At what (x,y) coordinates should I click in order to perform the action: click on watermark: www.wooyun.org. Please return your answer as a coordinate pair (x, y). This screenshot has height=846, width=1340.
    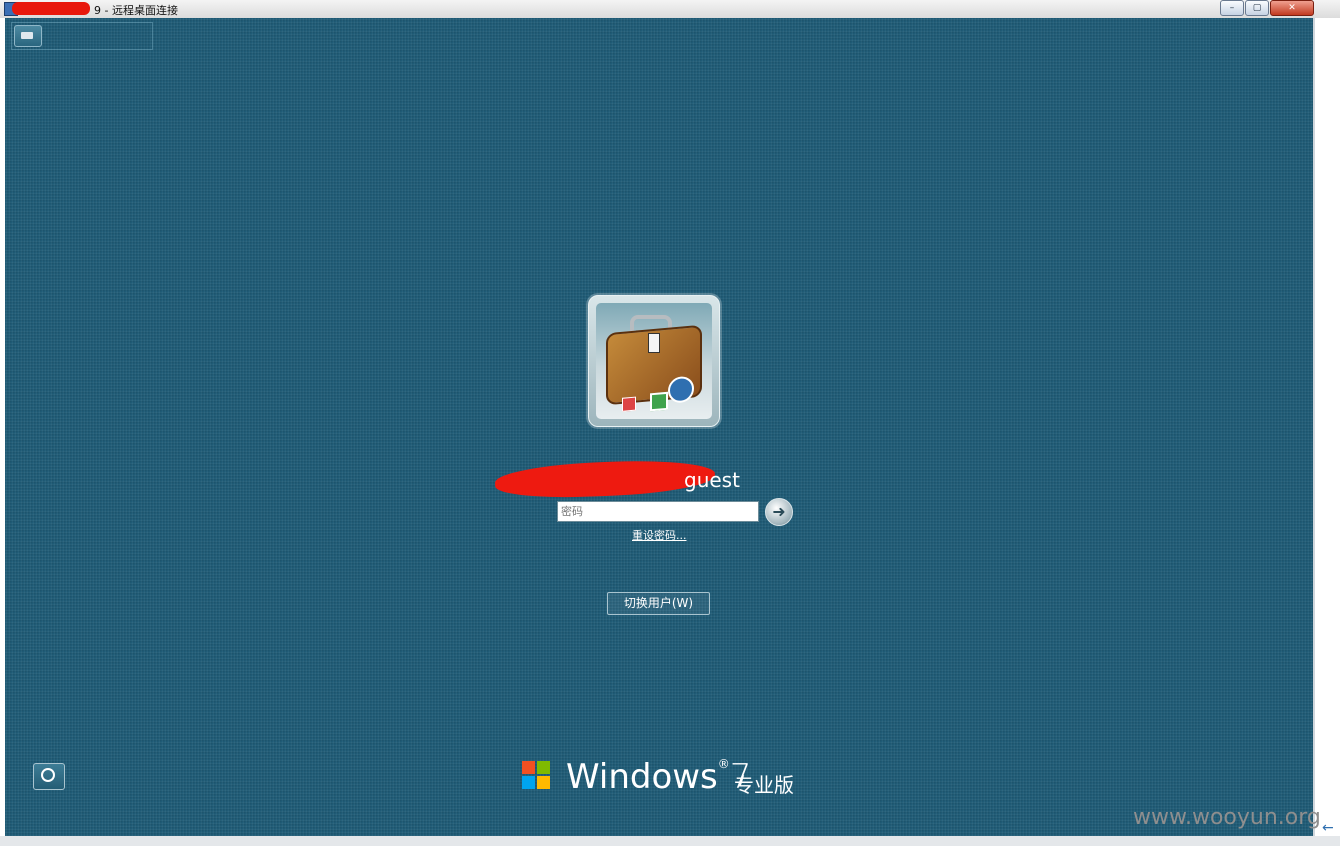
    Looking at the image, I should click on (1227, 817).